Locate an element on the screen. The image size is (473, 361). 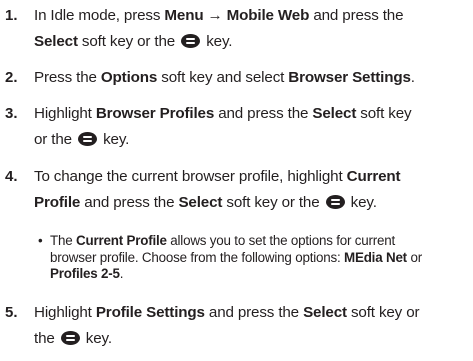
current-profile-label: Current Profile is located at coordinates (121, 240).